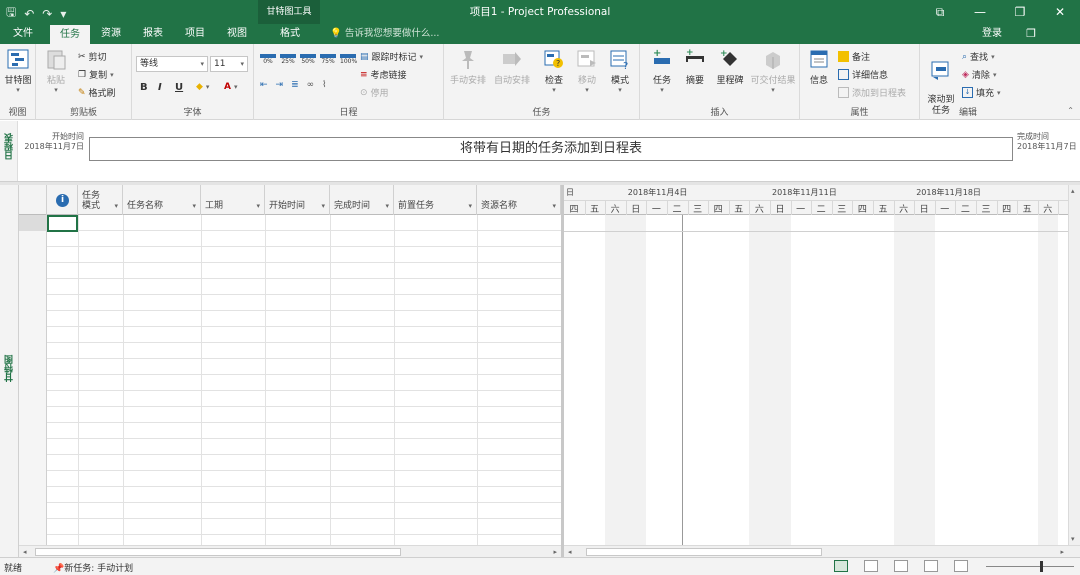 This screenshot has height=575, width=1080. Describe the element at coordinates (162, 200) in the screenshot. I see `column-header-task-name: 任务名称 ▾` at that location.